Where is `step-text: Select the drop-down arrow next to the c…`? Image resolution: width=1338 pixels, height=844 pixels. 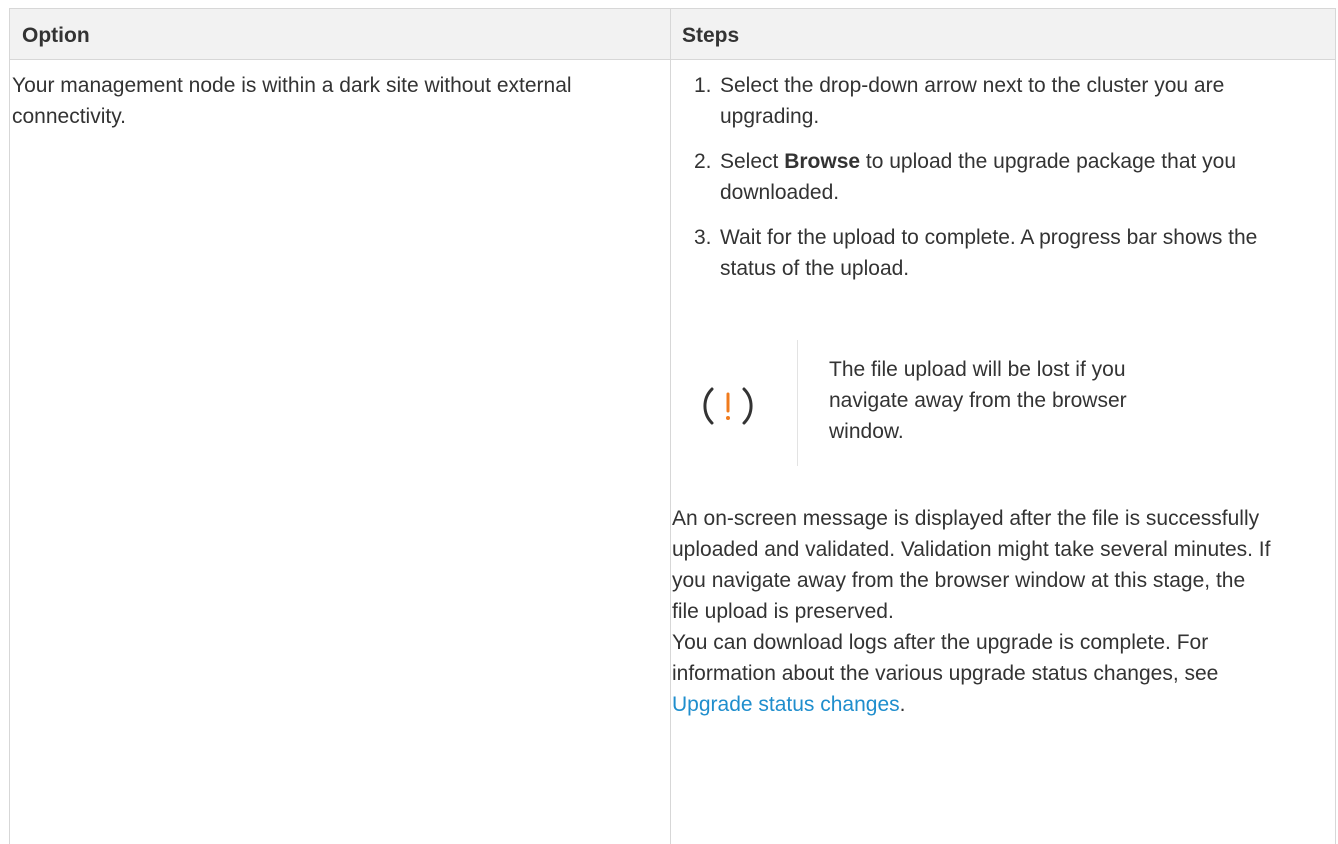 step-text: Select the drop-down arrow next to the c… is located at coordinates (972, 101).